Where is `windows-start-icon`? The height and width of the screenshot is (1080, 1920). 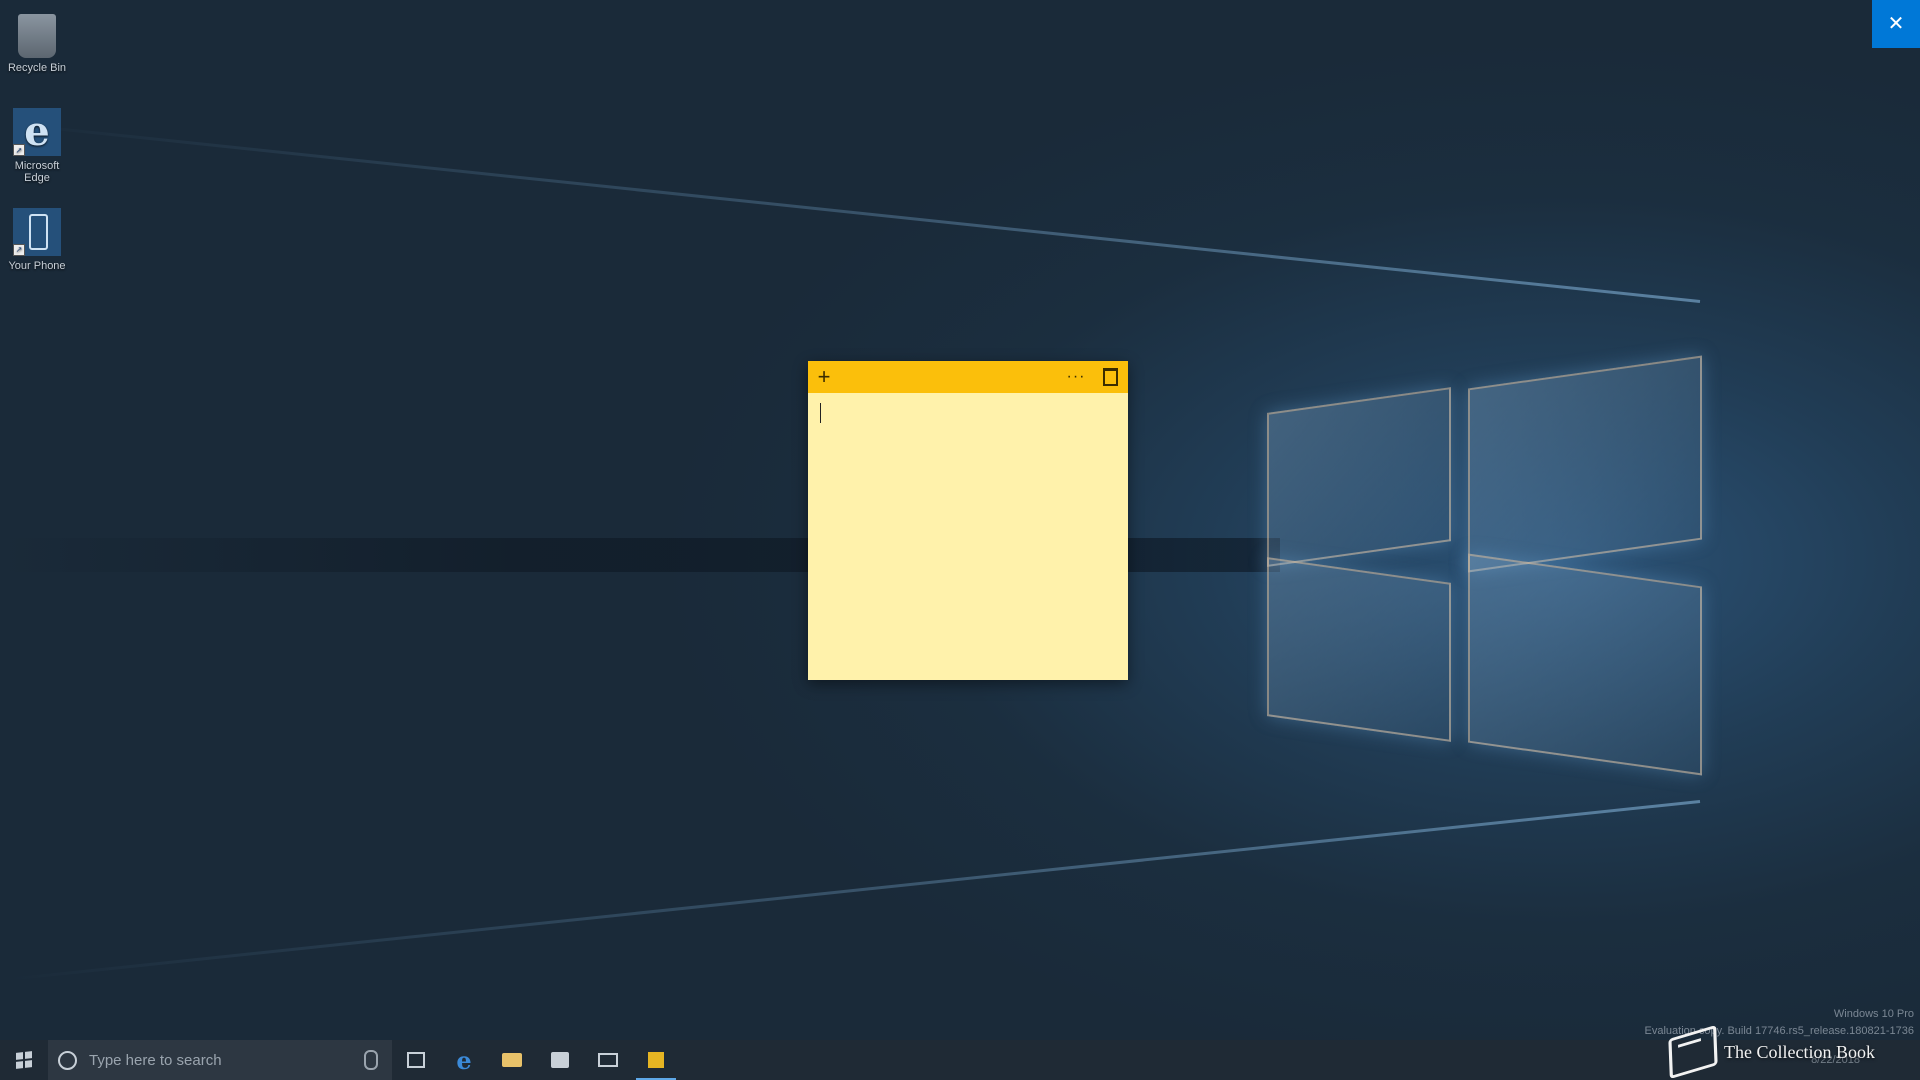
windows-start-icon is located at coordinates (24, 1060).